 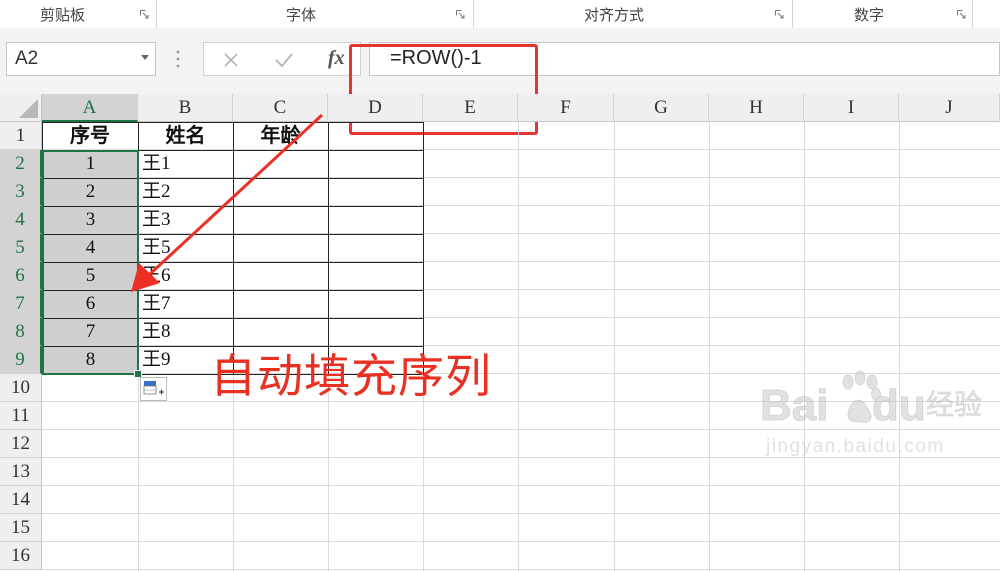 What do you see at coordinates (949, 108) in the screenshot?
I see `column-header-j: J` at bounding box center [949, 108].